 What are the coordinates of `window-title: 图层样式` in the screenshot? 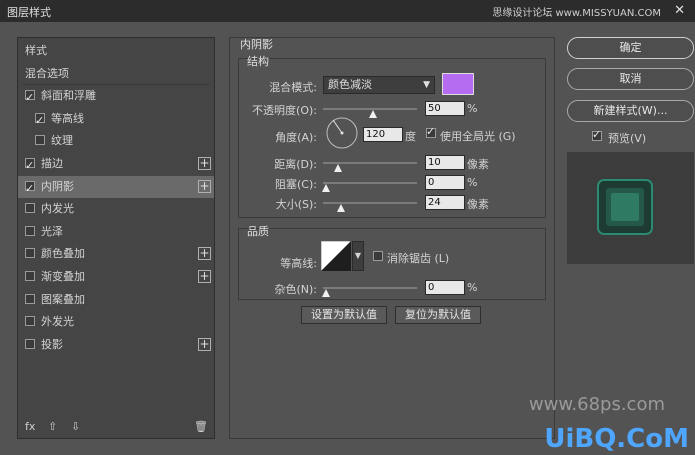 It's located at (29, 12).